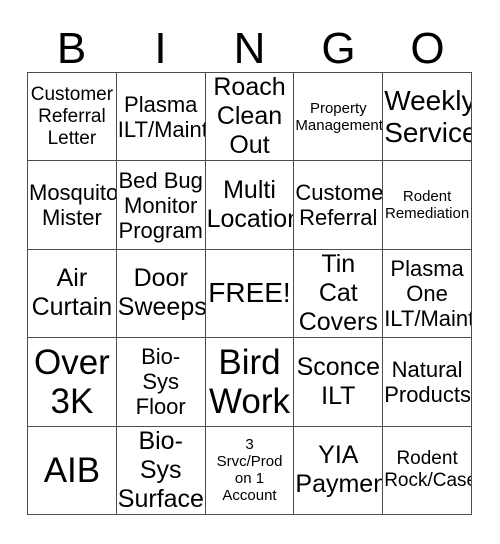 The height and width of the screenshot is (544, 500). I want to click on bingo-cell: Weekly Service, so click(427, 117).